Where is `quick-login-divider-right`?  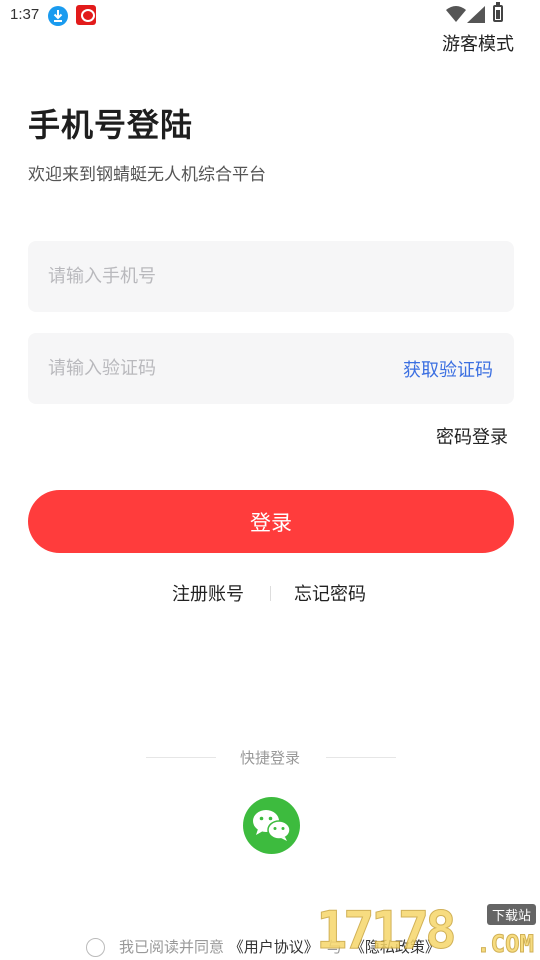
quick-login-divider-right is located at coordinates (361, 757).